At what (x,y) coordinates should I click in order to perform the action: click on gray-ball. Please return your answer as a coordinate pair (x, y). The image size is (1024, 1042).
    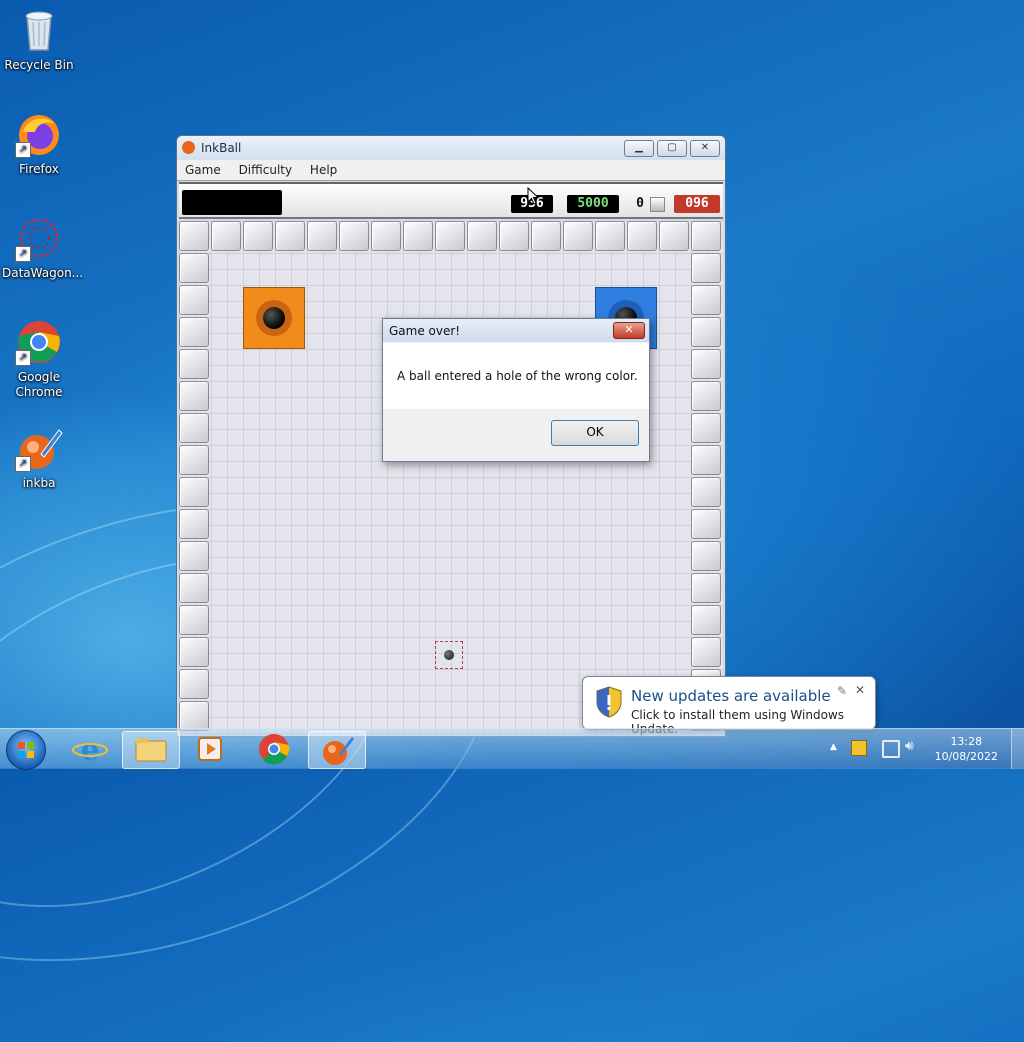
    Looking at the image, I should click on (449, 655).